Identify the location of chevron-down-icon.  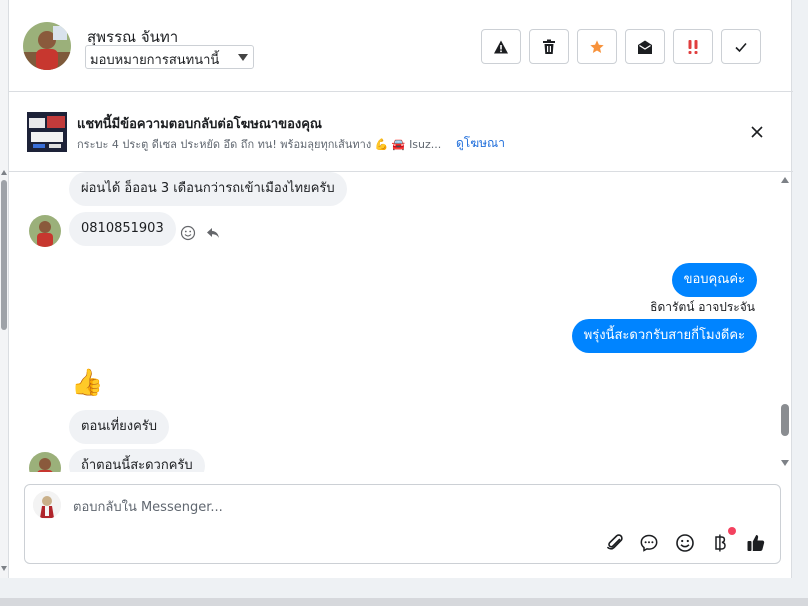
(243, 57).